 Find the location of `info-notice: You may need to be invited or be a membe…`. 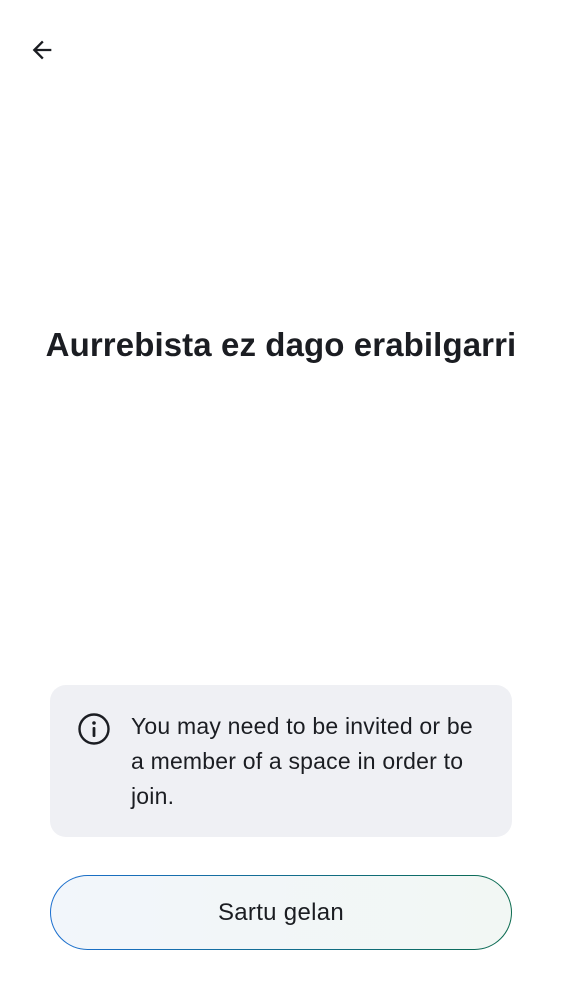

info-notice: You may need to be invited or be a membe… is located at coordinates (281, 761).